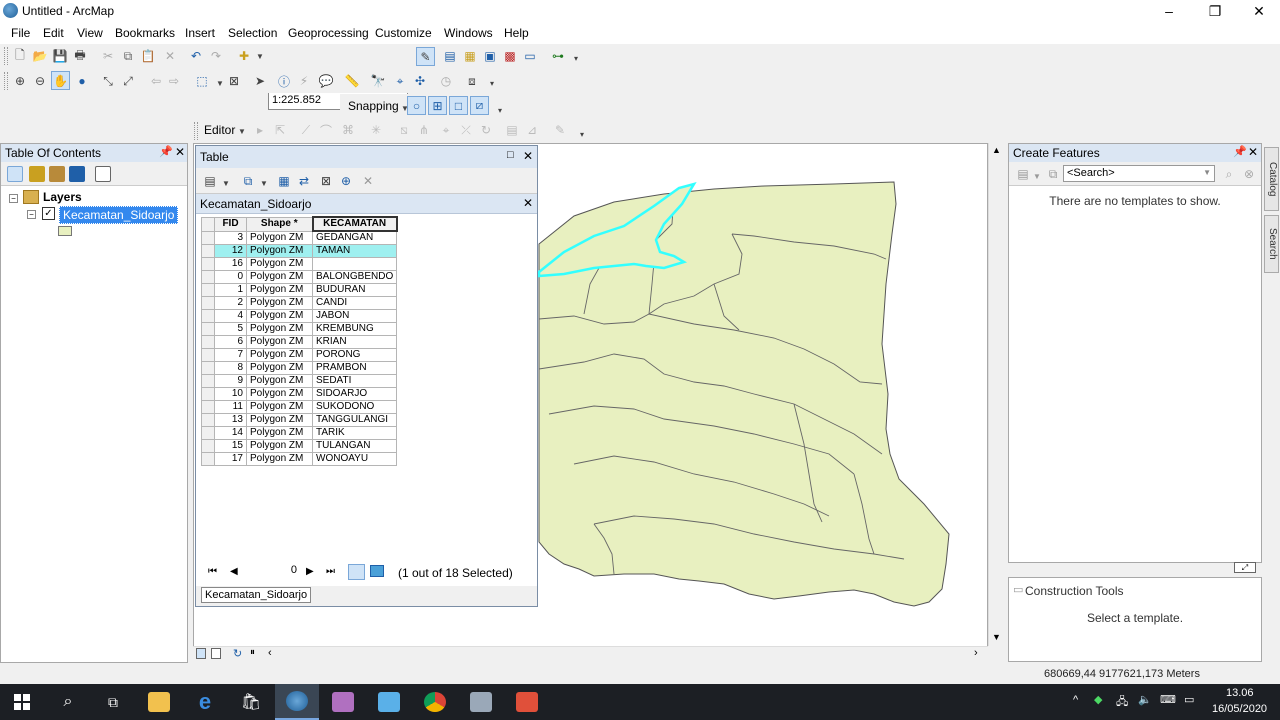 Image resolution: width=1280 pixels, height=720 pixels. Describe the element at coordinates (354, 381) in the screenshot. I see `cell-kecamatan: SEDATI` at that location.